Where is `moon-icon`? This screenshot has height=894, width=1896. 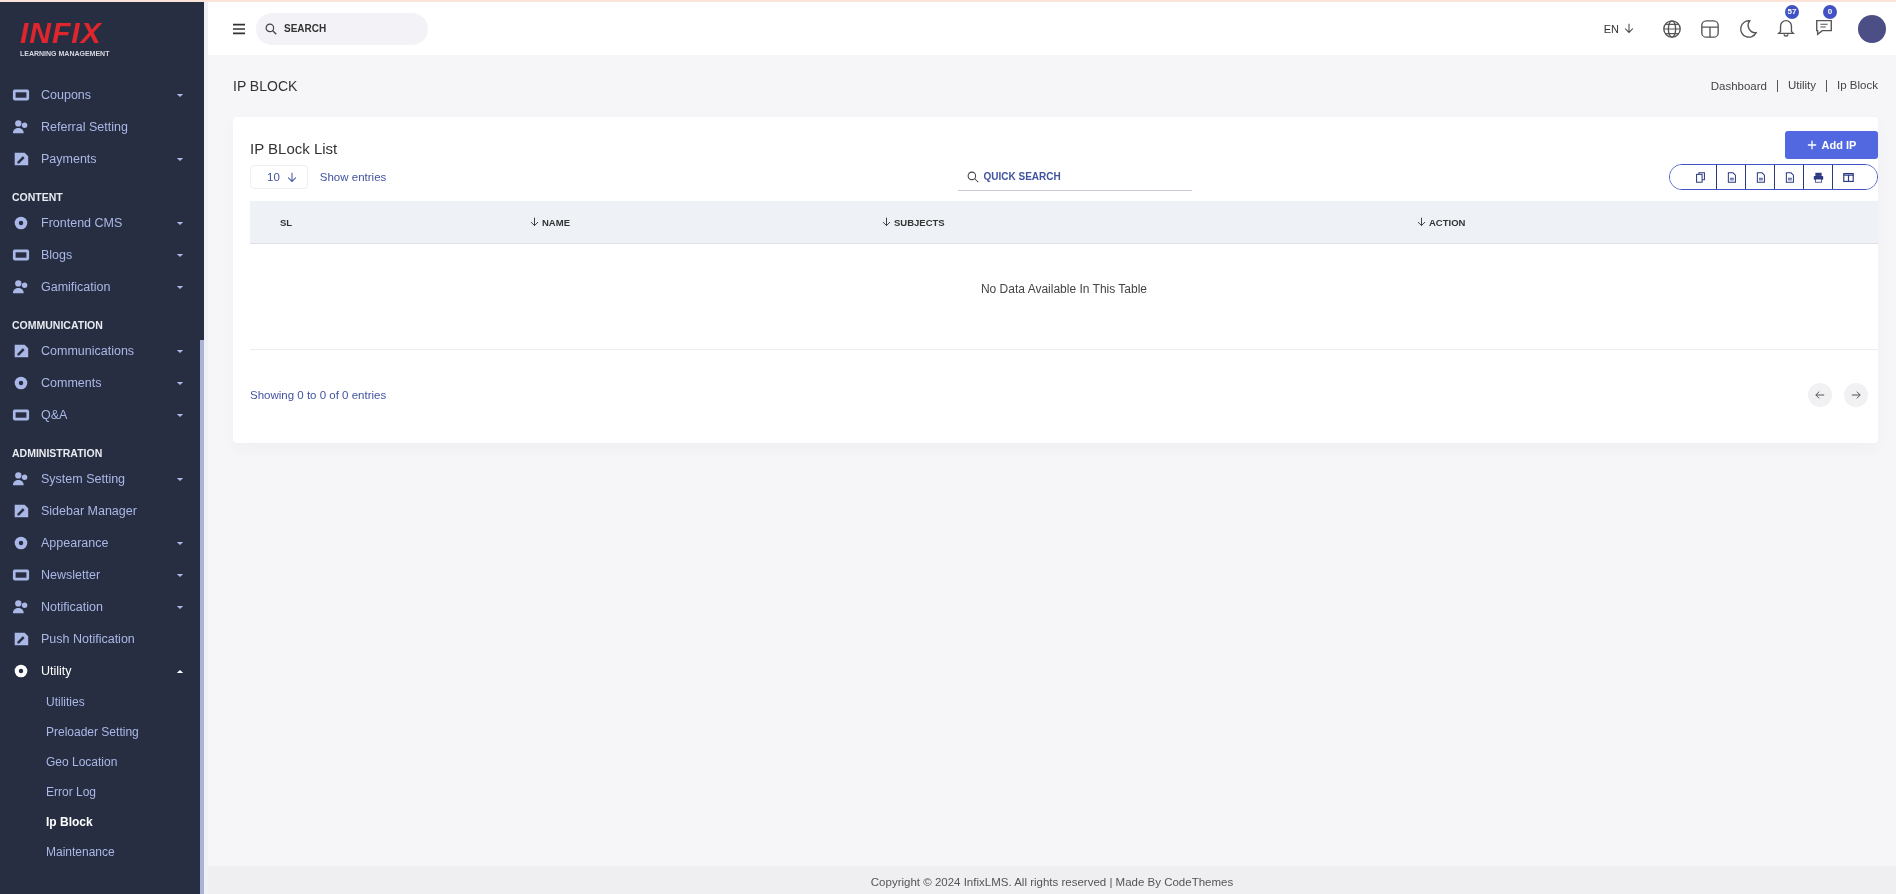 moon-icon is located at coordinates (1748, 28).